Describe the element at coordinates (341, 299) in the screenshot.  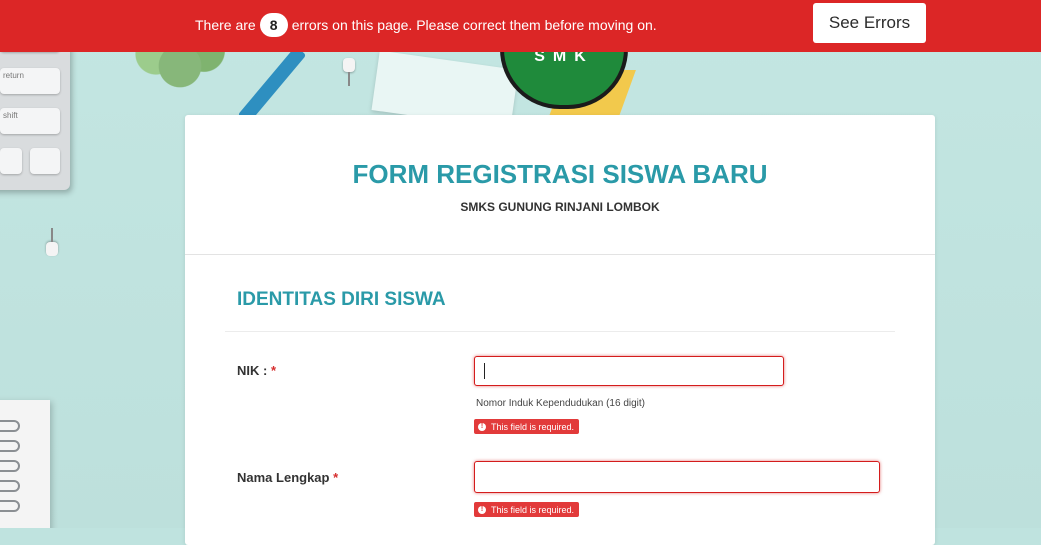
I see `section-title: IDENTITAS DIRI SISWA` at that location.